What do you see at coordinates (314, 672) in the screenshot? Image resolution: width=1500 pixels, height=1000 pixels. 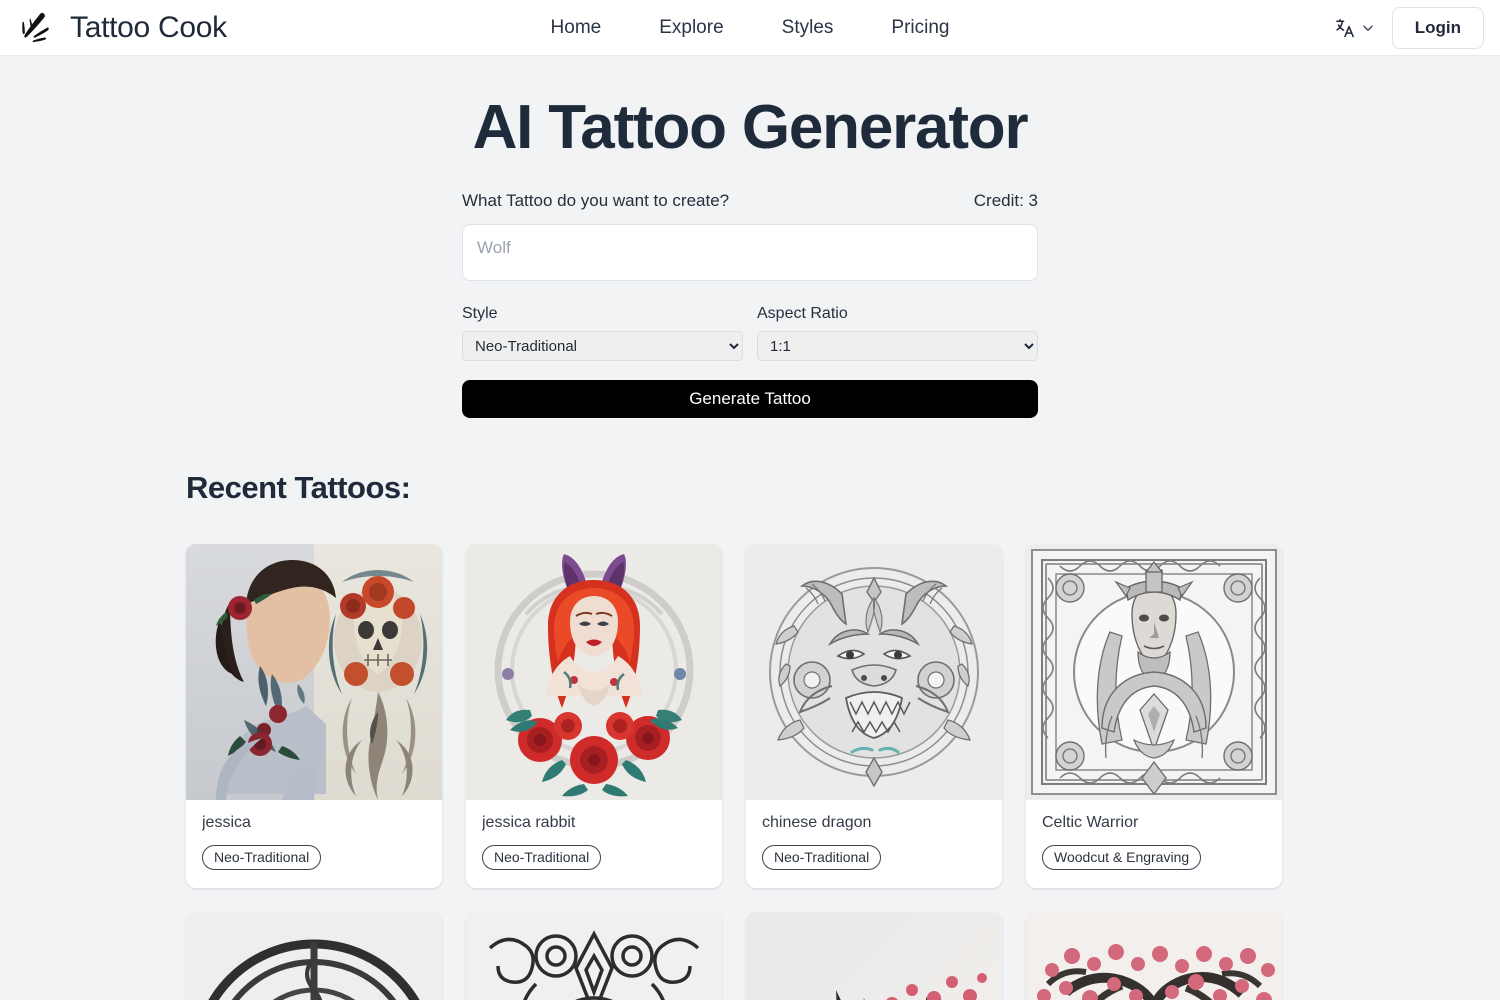 I see `portrait-rose-tattoo-image` at bounding box center [314, 672].